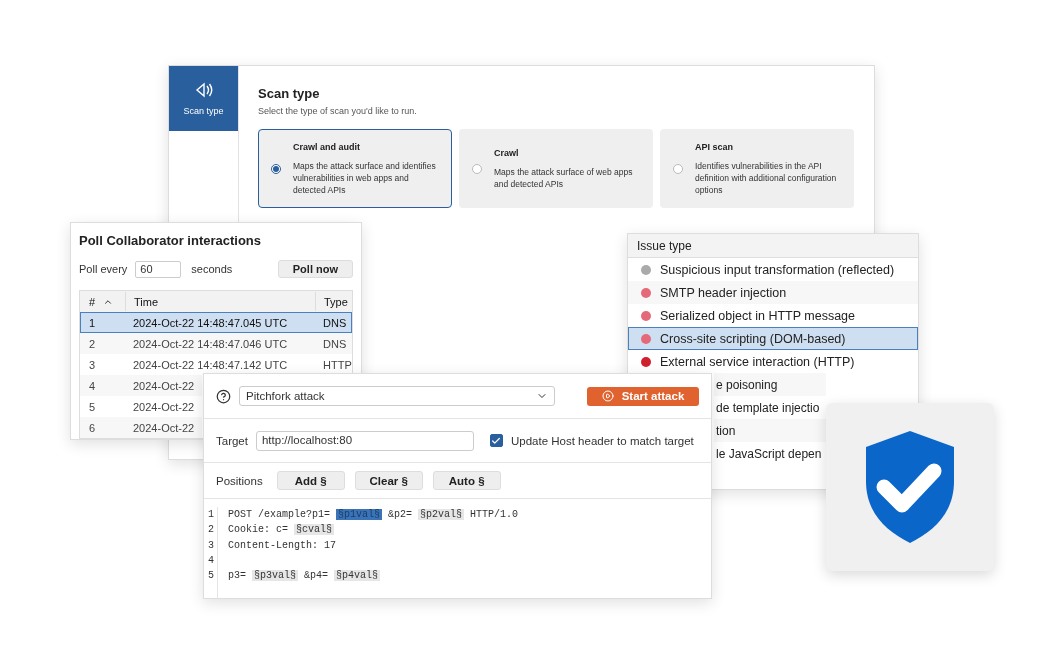 The width and height of the screenshot is (1050, 650). What do you see at coordinates (400, 515) in the screenshot?
I see `code-text: &p2=` at bounding box center [400, 515].